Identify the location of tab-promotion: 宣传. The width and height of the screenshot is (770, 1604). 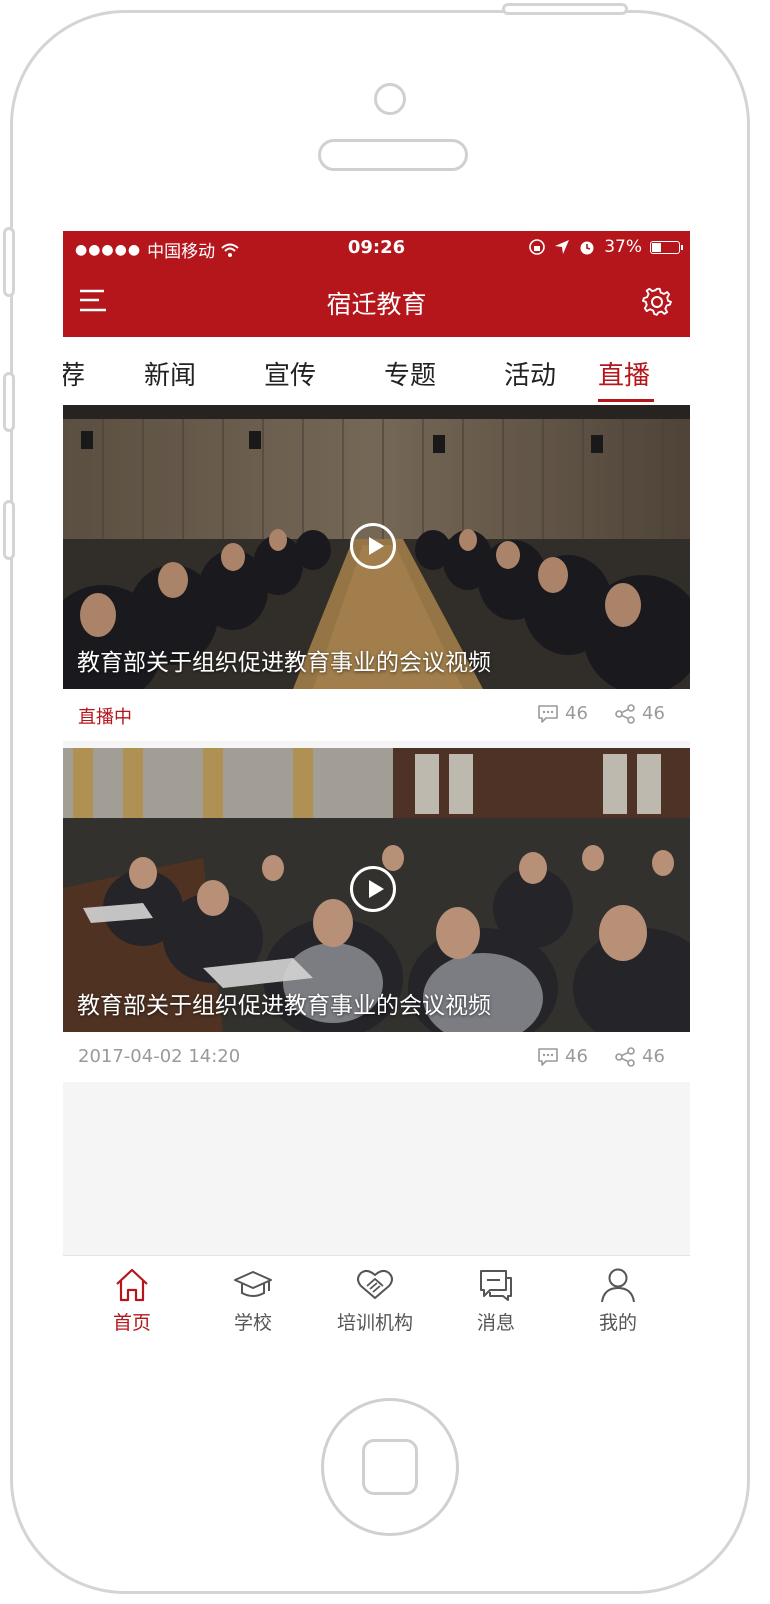
(290, 373).